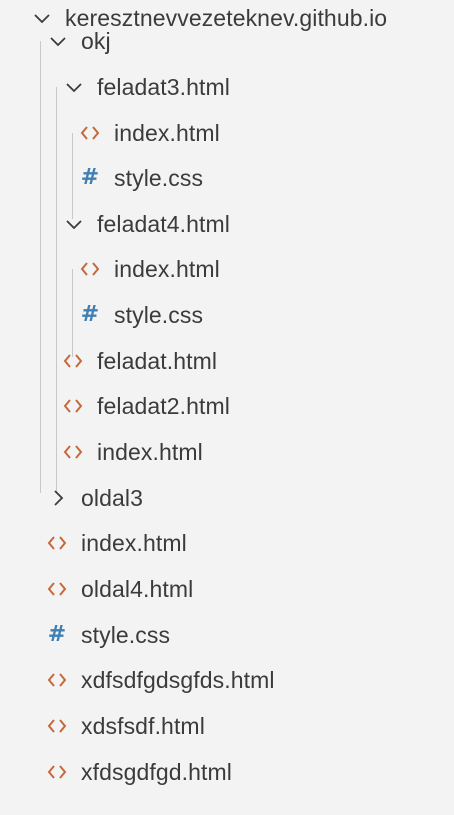 The width and height of the screenshot is (454, 815). What do you see at coordinates (227, 589) in the screenshot?
I see `tree-file-item: oldal4.html` at bounding box center [227, 589].